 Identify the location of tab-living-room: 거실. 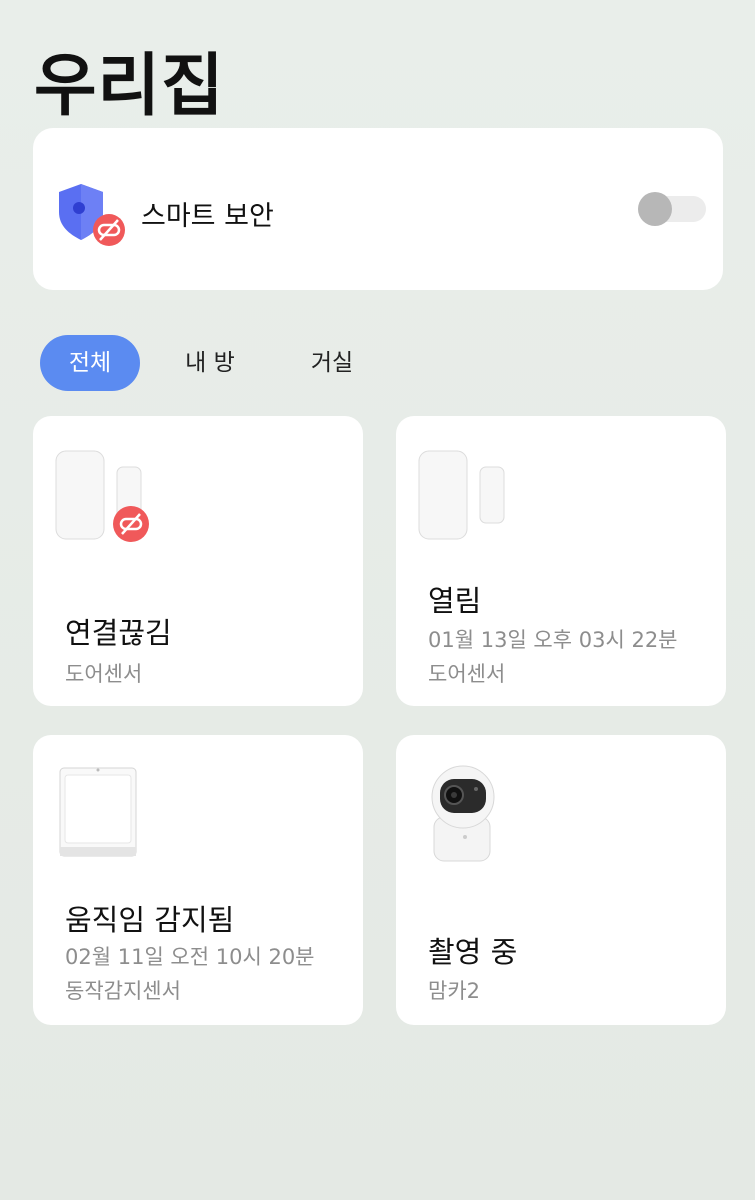
(332, 363).